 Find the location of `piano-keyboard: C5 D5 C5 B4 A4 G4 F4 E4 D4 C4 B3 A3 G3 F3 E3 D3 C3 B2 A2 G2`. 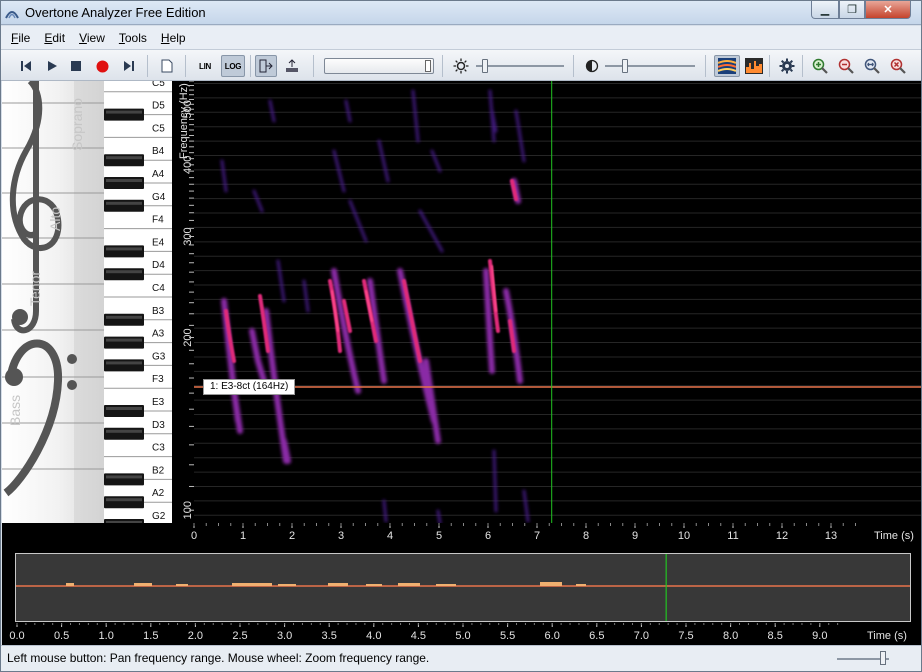

piano-keyboard: C5 D5 C5 B4 A4 G4 F4 E4 D4 C4 B3 A3 G3 F3 E3 D3 C3 B2 A2 G2 is located at coordinates (138, 302).